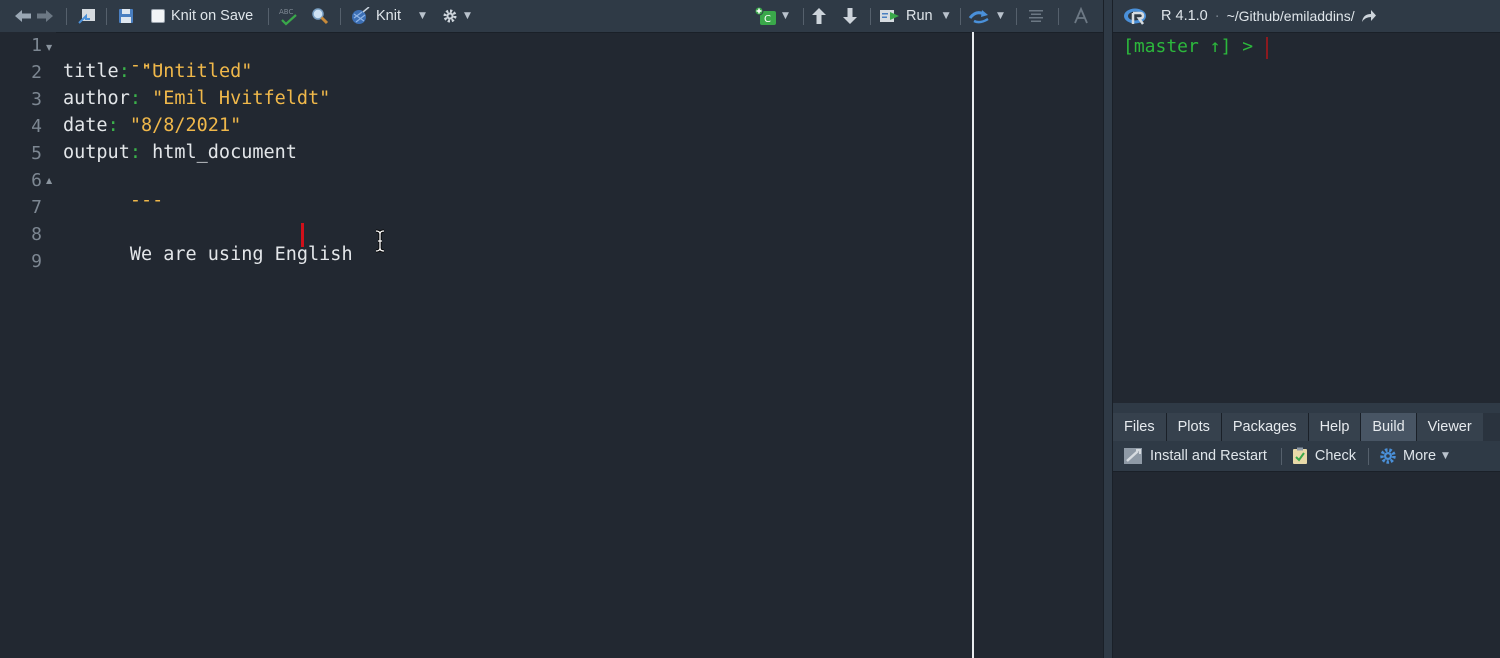  I want to click on editor-toolbar: Knit on Save ABC Knit ▼ ▼ C ▼ Run ▼ ▼, so click(551, 16).